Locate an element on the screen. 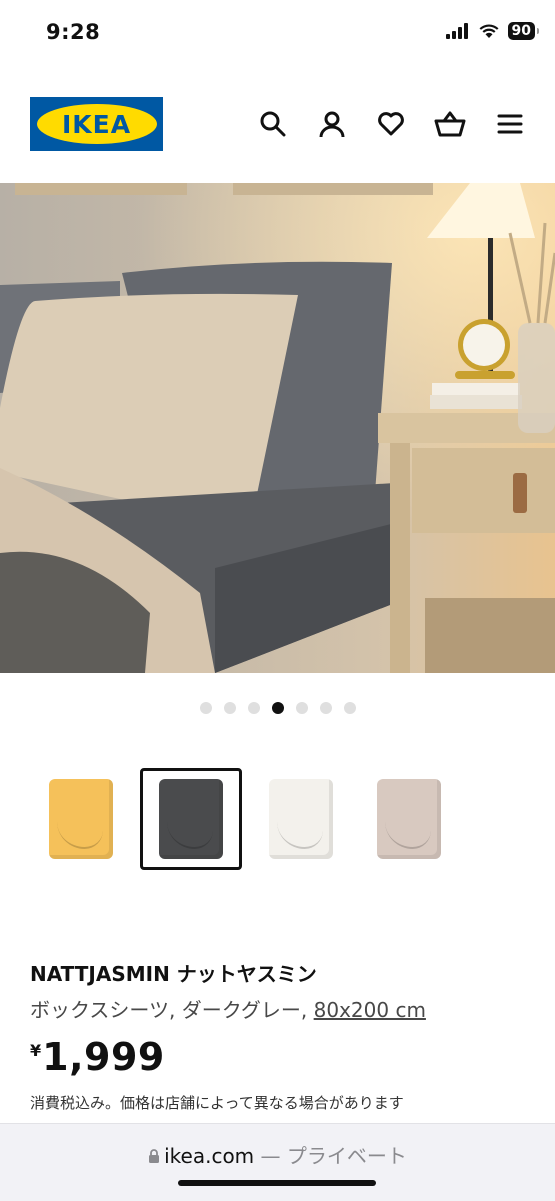  private-mode-label: プライベート is located at coordinates (346, 1156).